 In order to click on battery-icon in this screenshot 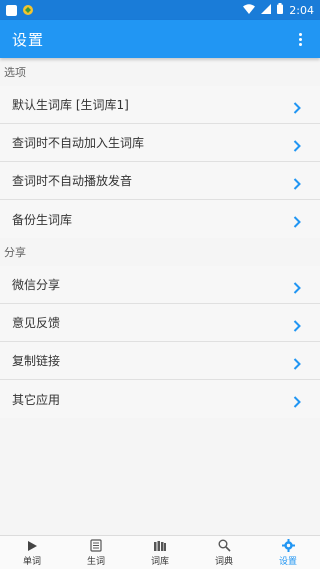, I will do `click(280, 10)`.